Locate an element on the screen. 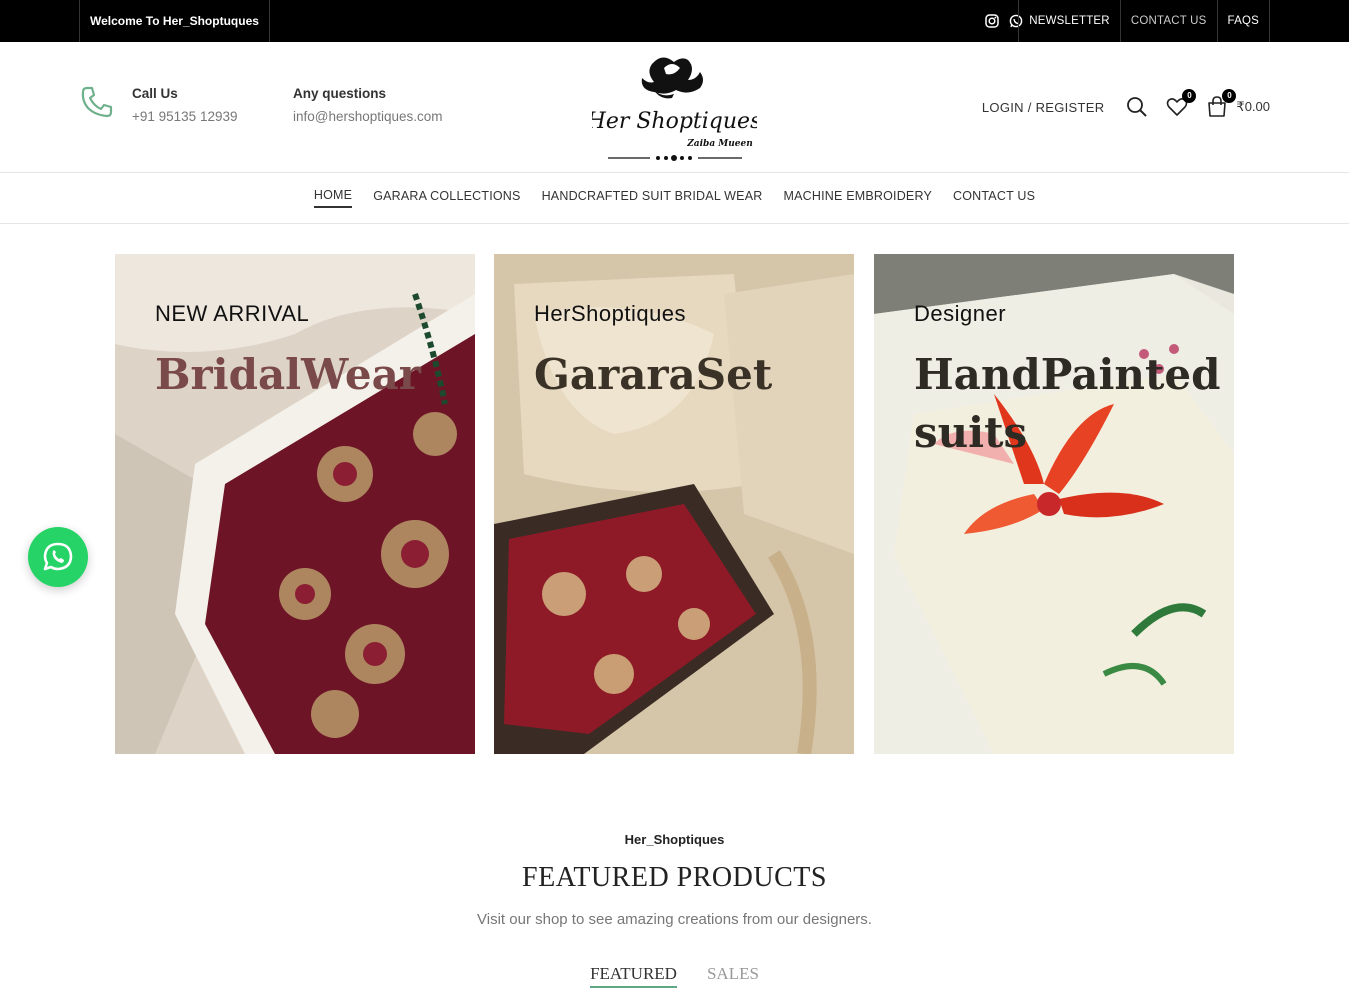 This screenshot has width=1349, height=1000. gararaset-image is located at coordinates (674, 504).